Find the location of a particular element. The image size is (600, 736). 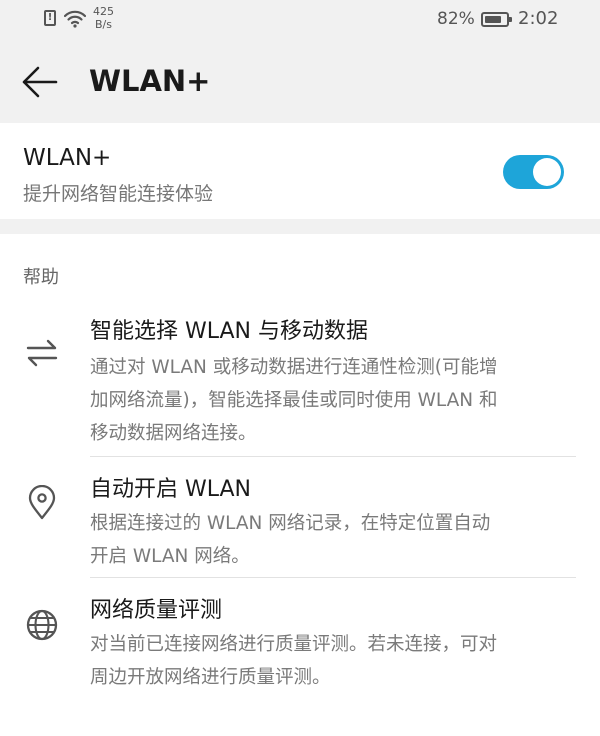

description-line: 周边开放网络进行质量评测。 is located at coordinates (210, 677).